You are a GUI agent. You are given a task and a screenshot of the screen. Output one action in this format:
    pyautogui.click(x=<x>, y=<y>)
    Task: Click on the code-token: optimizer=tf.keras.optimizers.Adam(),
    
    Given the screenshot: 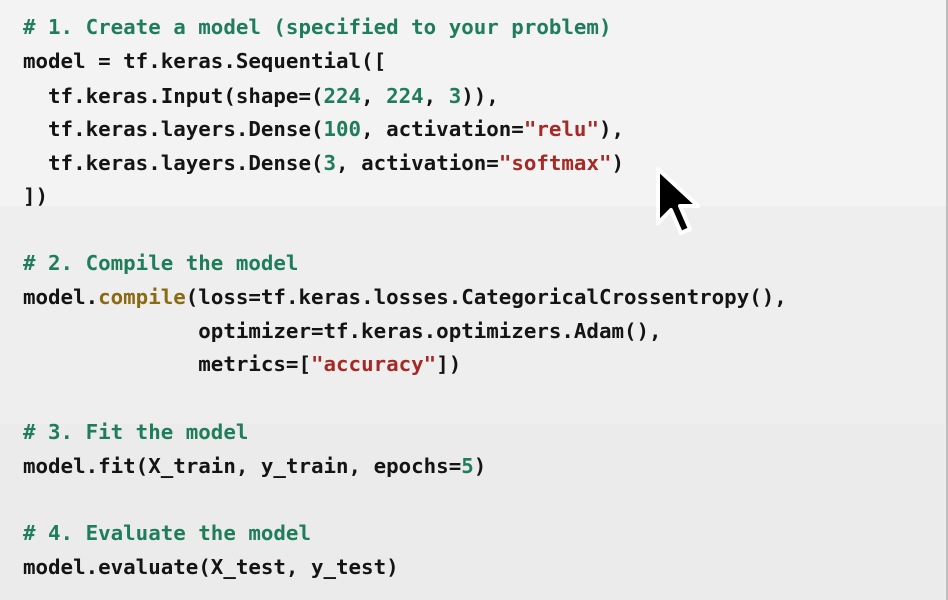 What is the action you would take?
    pyautogui.click(x=342, y=331)
    